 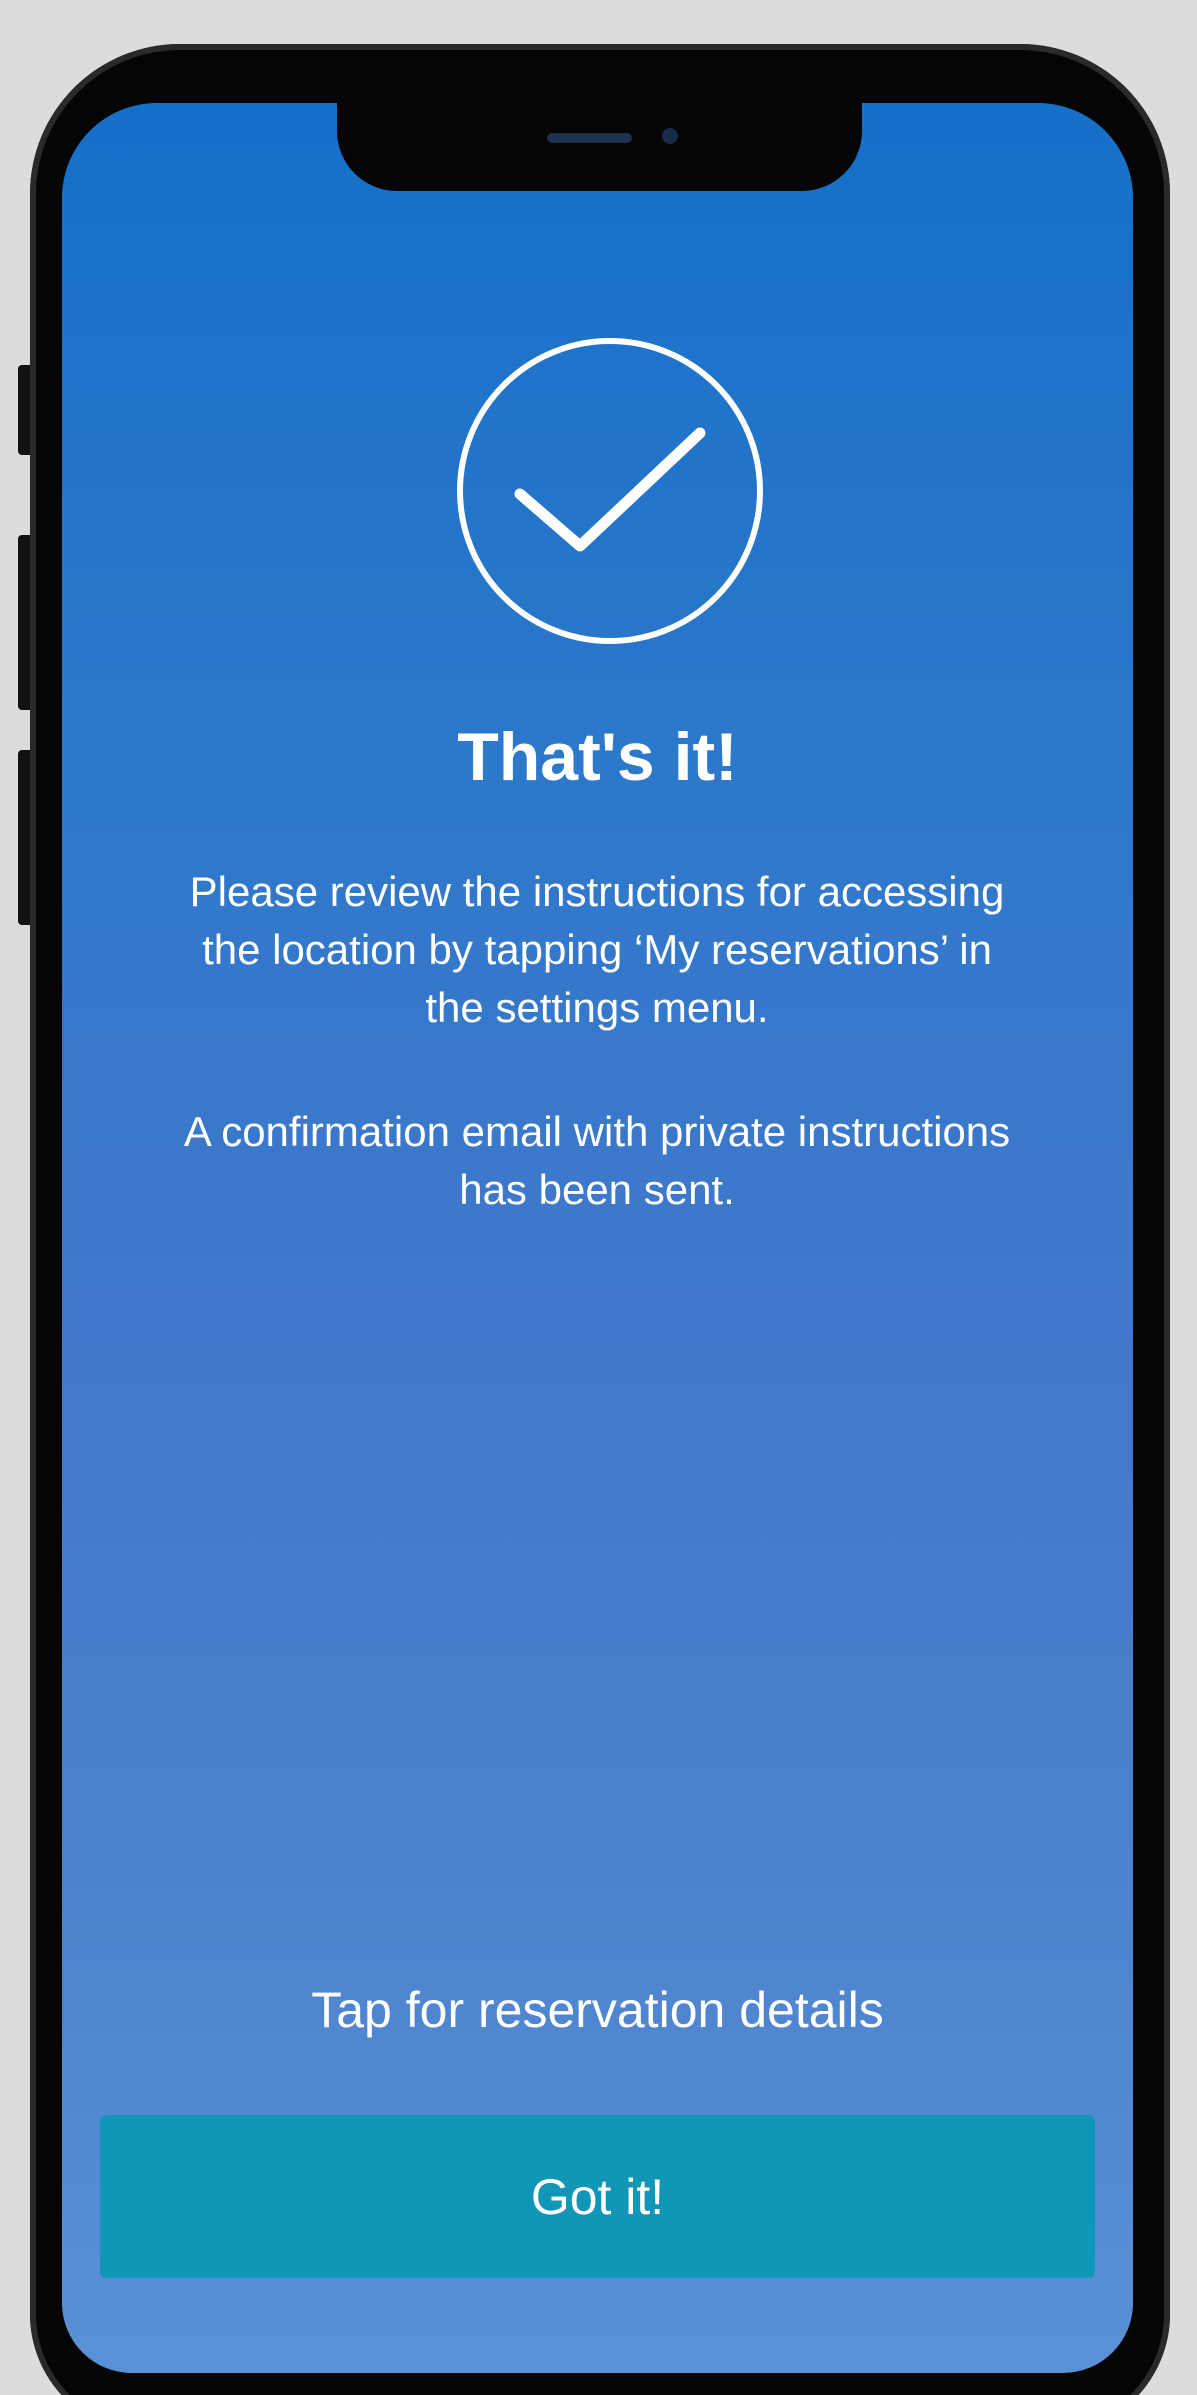 What do you see at coordinates (610, 491) in the screenshot?
I see `checkmark-circle-icon` at bounding box center [610, 491].